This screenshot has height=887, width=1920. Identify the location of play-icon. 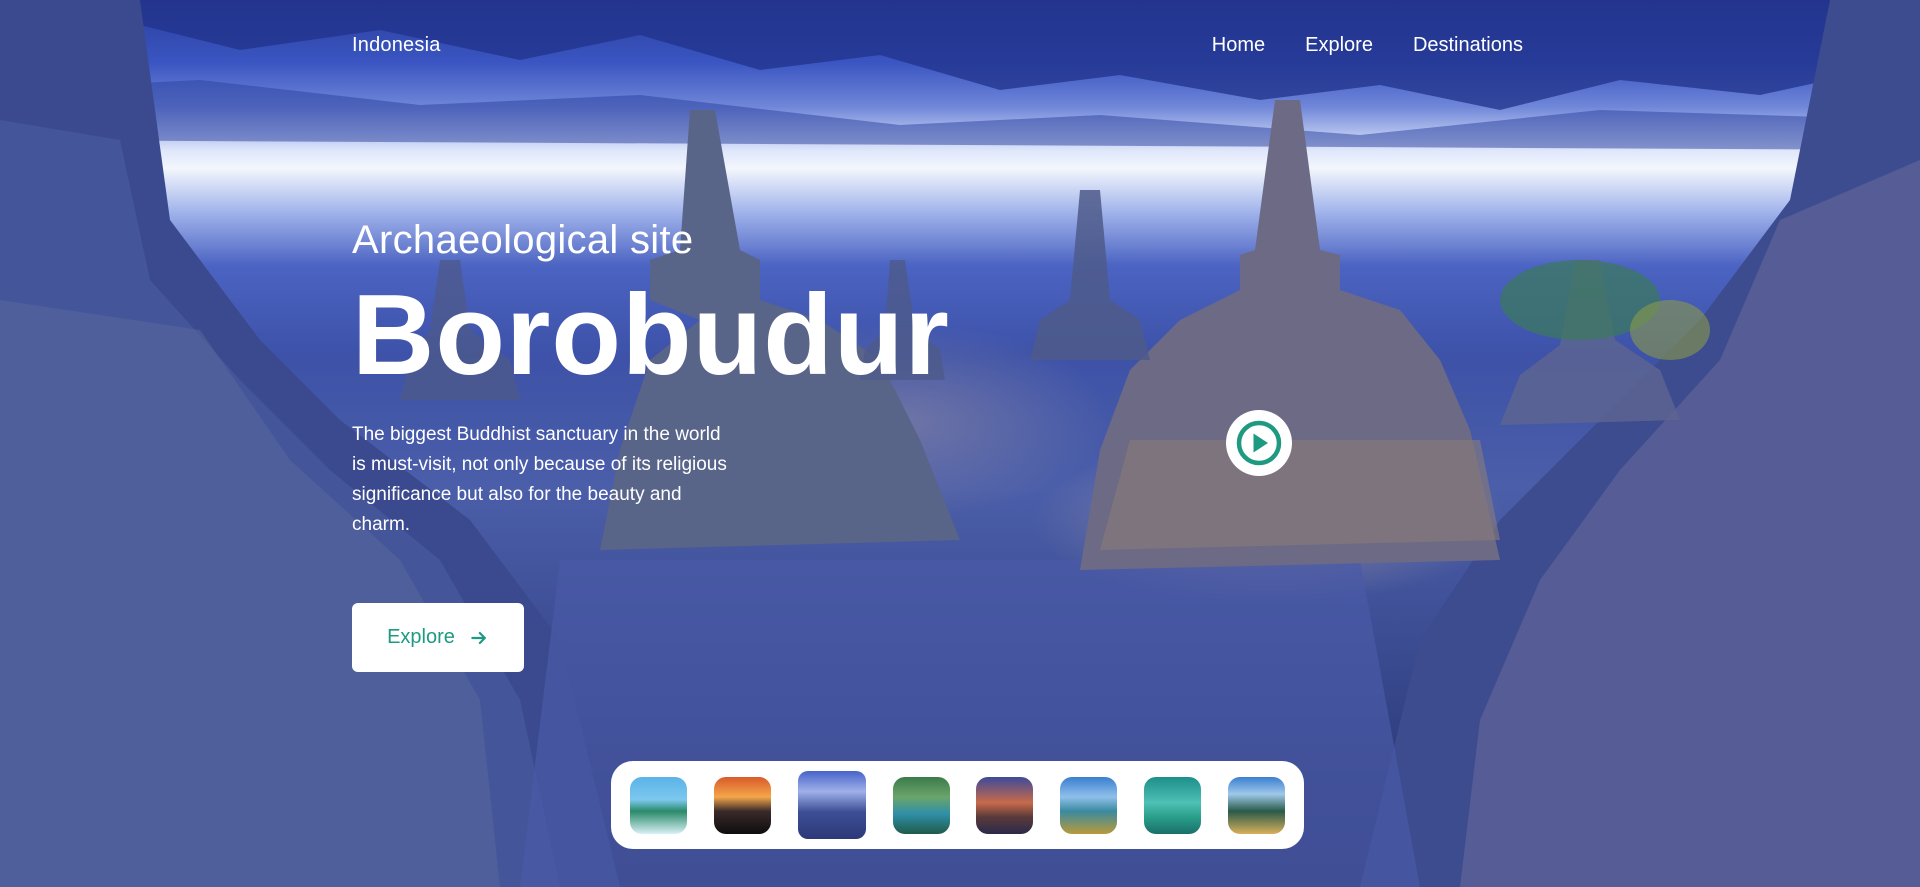
(1259, 443).